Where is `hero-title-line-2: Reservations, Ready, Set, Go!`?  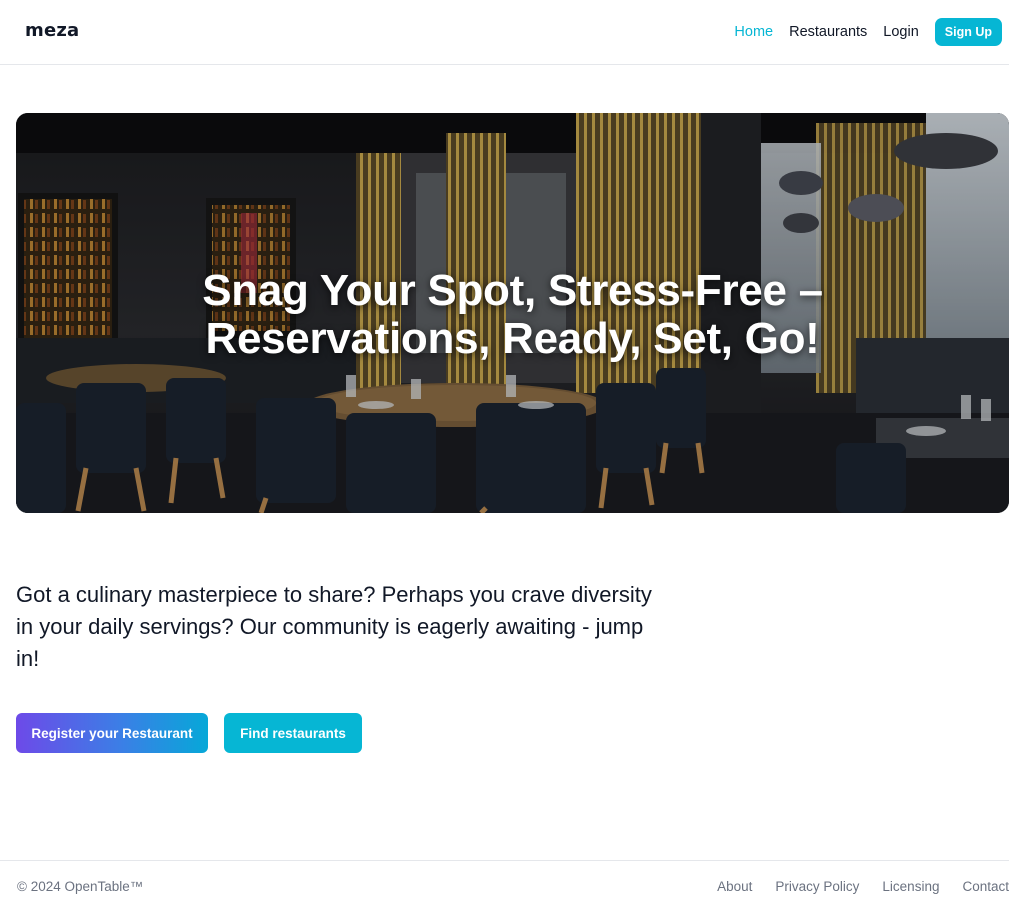
hero-title-line-2: Reservations, Ready, Set, Go! is located at coordinates (512, 338).